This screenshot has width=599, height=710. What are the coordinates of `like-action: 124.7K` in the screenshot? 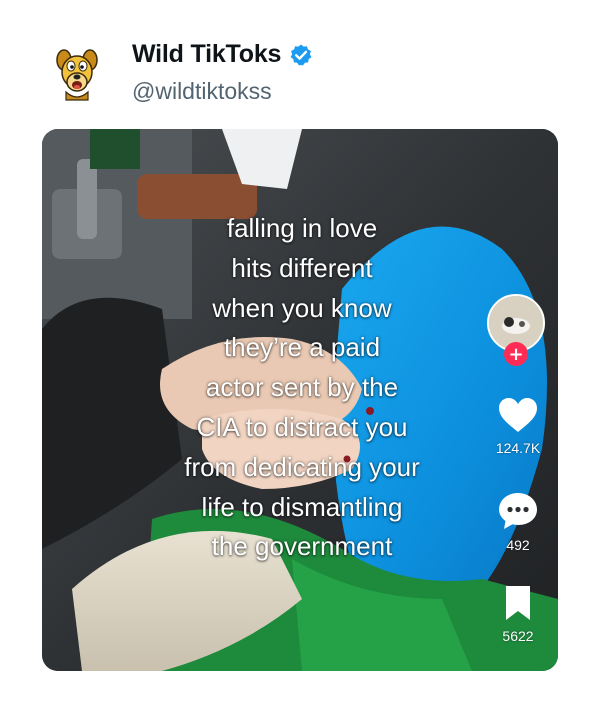 It's located at (518, 426).